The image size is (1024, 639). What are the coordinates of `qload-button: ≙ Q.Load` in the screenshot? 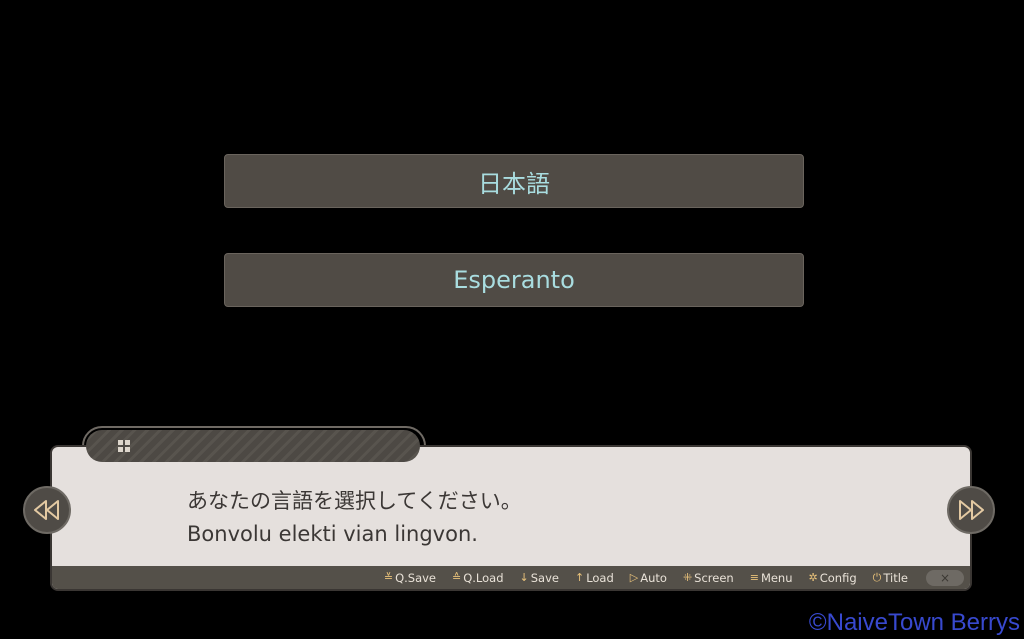 It's located at (478, 578).